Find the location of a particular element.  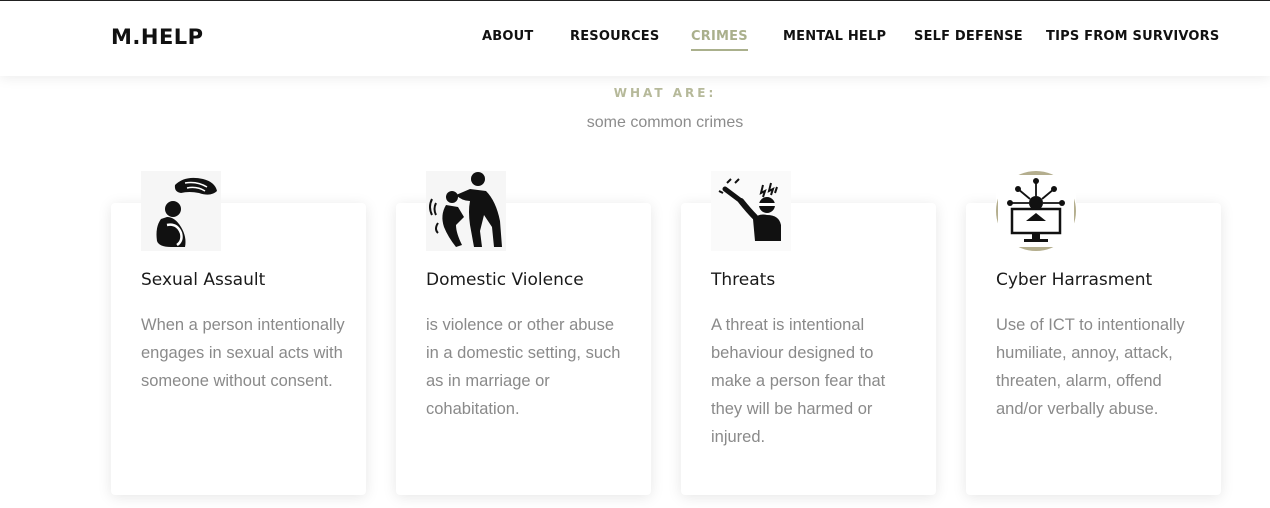

nav-resources: RESOURCES is located at coordinates (614, 36).